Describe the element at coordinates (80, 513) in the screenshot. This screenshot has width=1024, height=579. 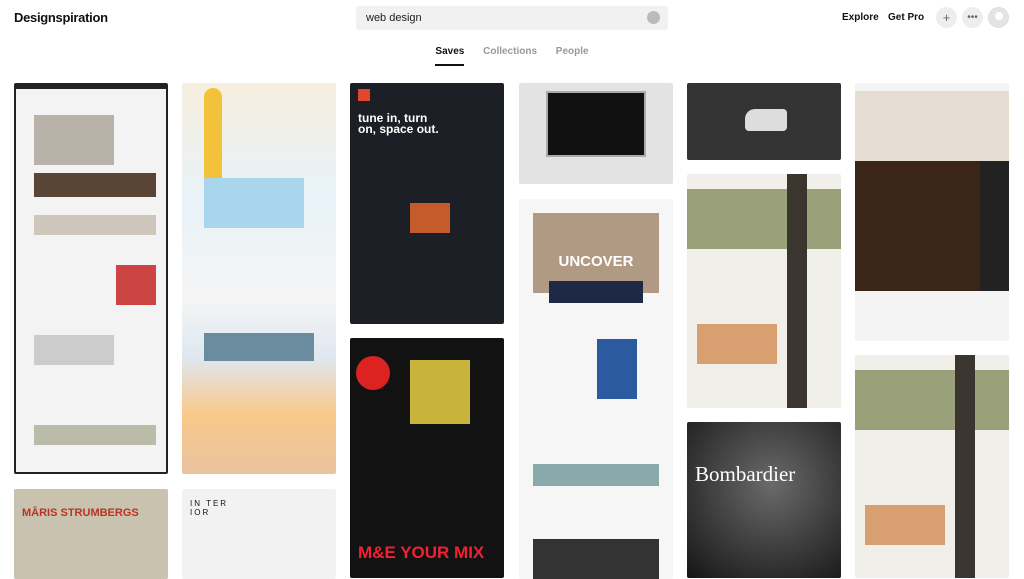
I see `card-text: MĀRIS STRUMBERGS` at that location.